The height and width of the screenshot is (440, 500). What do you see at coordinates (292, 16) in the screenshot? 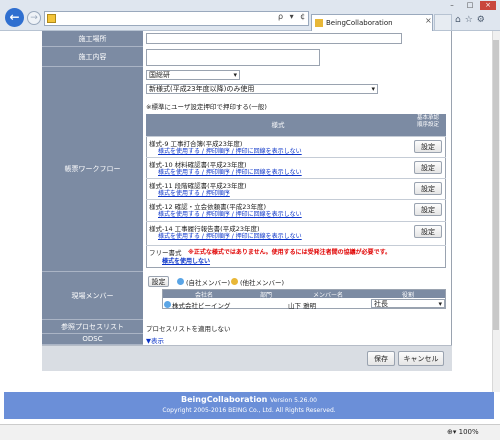
I see `address-tools: ρ ▾ ¢` at bounding box center [292, 16].